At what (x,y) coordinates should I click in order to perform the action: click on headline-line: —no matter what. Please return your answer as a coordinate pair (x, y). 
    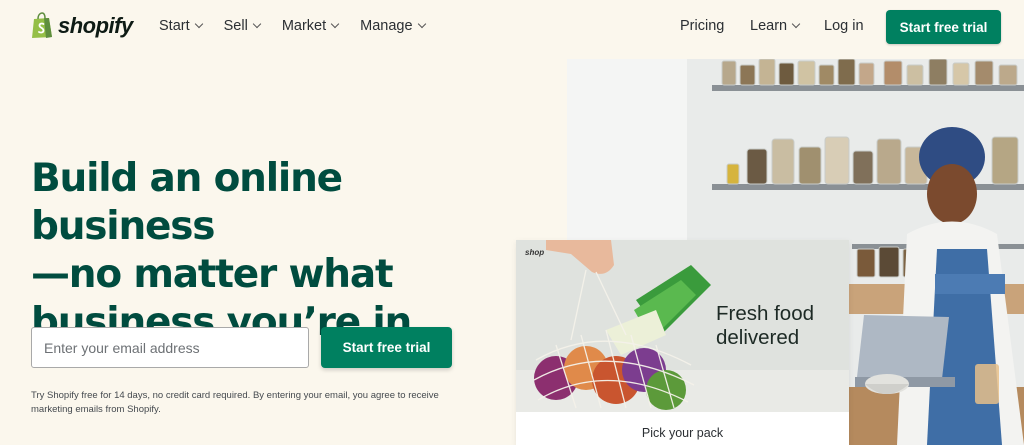
    Looking at the image, I should click on (212, 274).